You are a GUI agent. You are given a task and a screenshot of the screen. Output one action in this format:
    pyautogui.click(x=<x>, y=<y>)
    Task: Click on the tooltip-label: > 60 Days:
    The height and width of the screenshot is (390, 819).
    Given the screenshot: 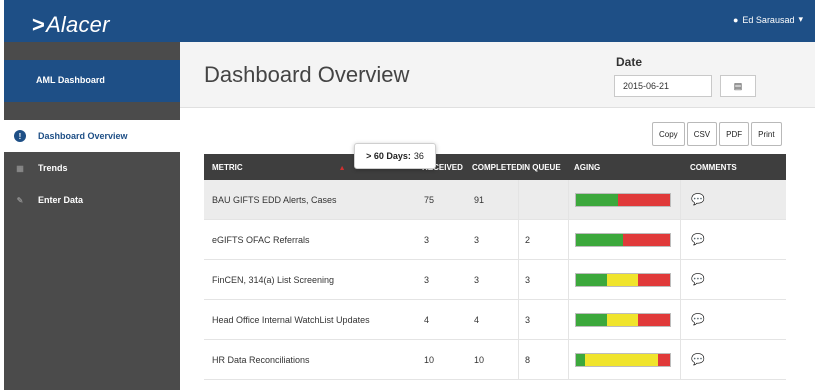 What is the action you would take?
    pyautogui.click(x=388, y=156)
    